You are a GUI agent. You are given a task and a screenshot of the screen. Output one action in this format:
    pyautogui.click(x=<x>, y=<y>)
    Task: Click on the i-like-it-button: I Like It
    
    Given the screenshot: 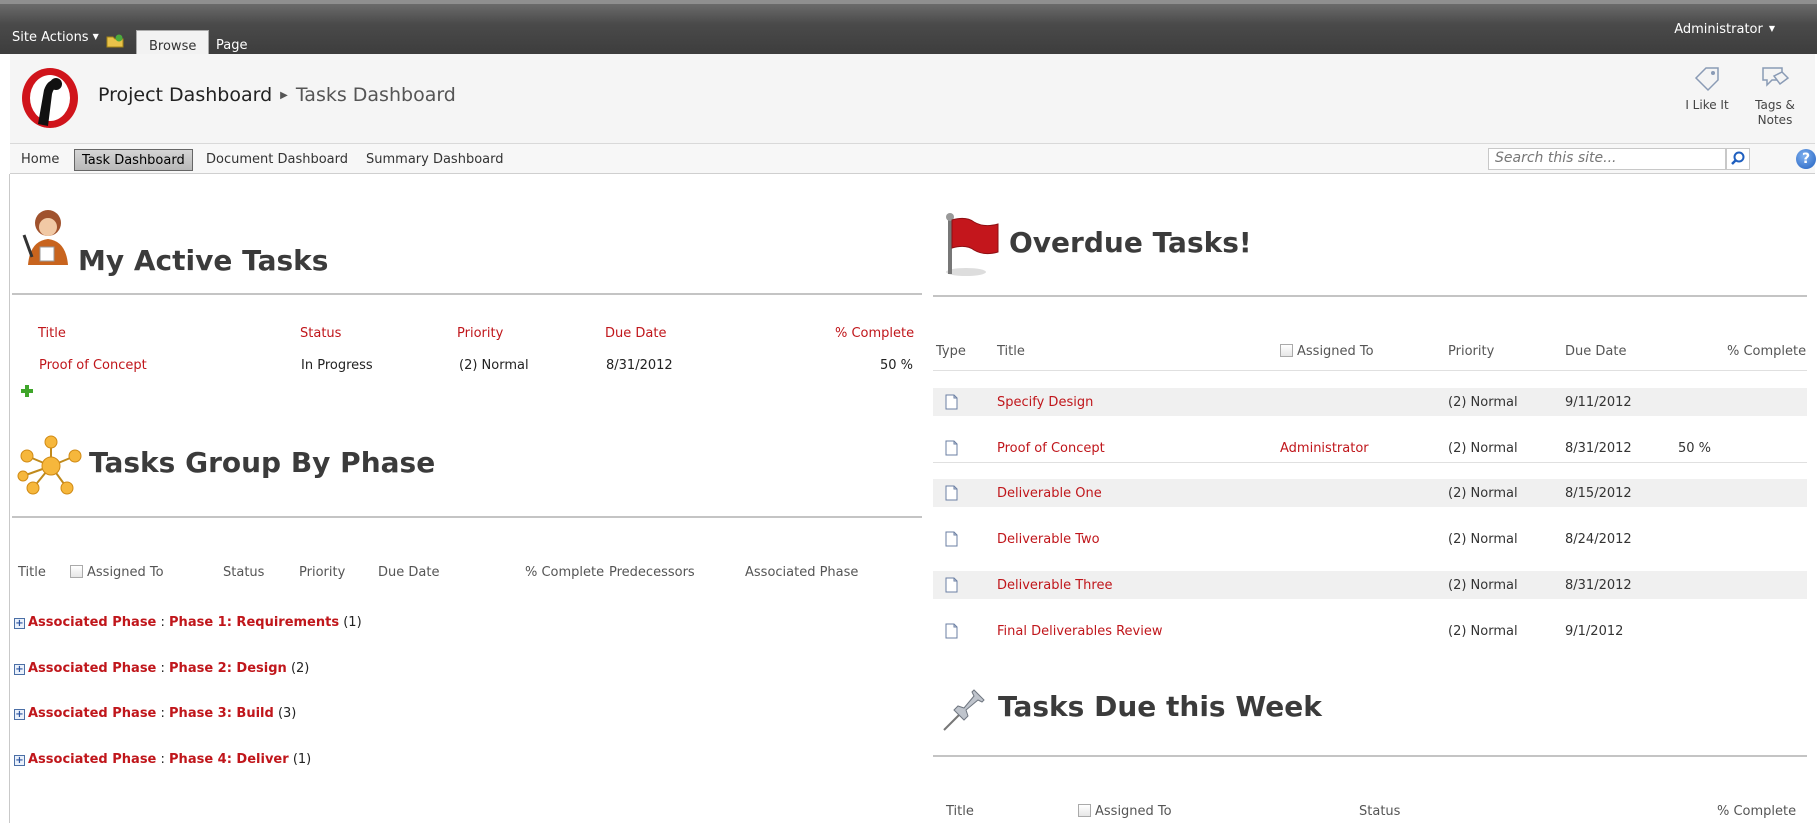 What is the action you would take?
    pyautogui.click(x=1707, y=88)
    